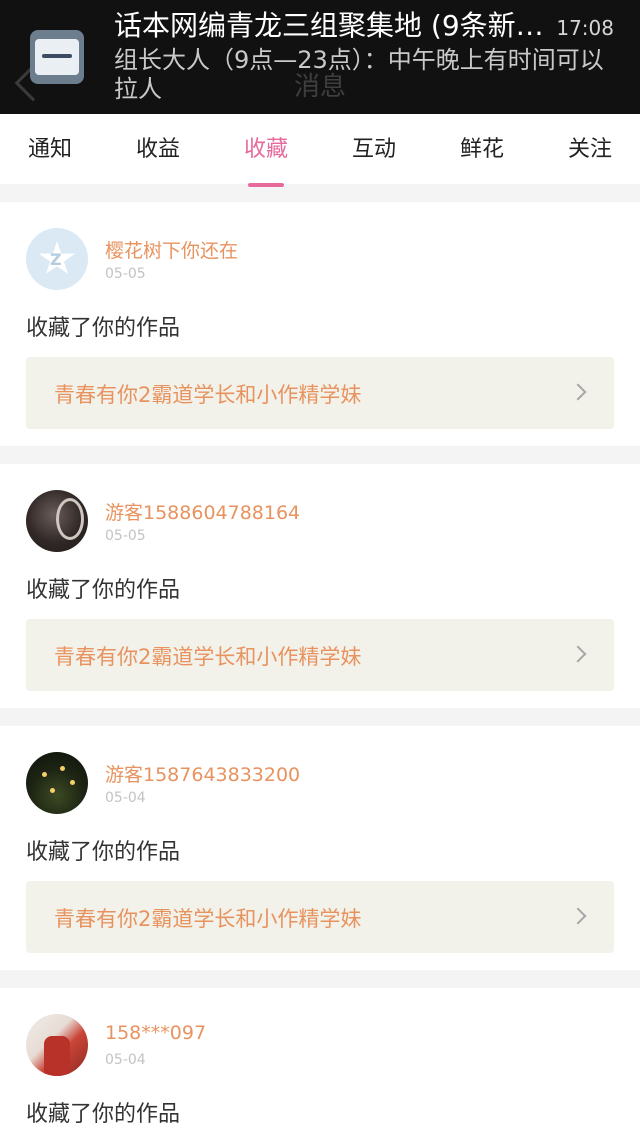  What do you see at coordinates (585, 28) in the screenshot?
I see `notification-time: 17:08` at bounding box center [585, 28].